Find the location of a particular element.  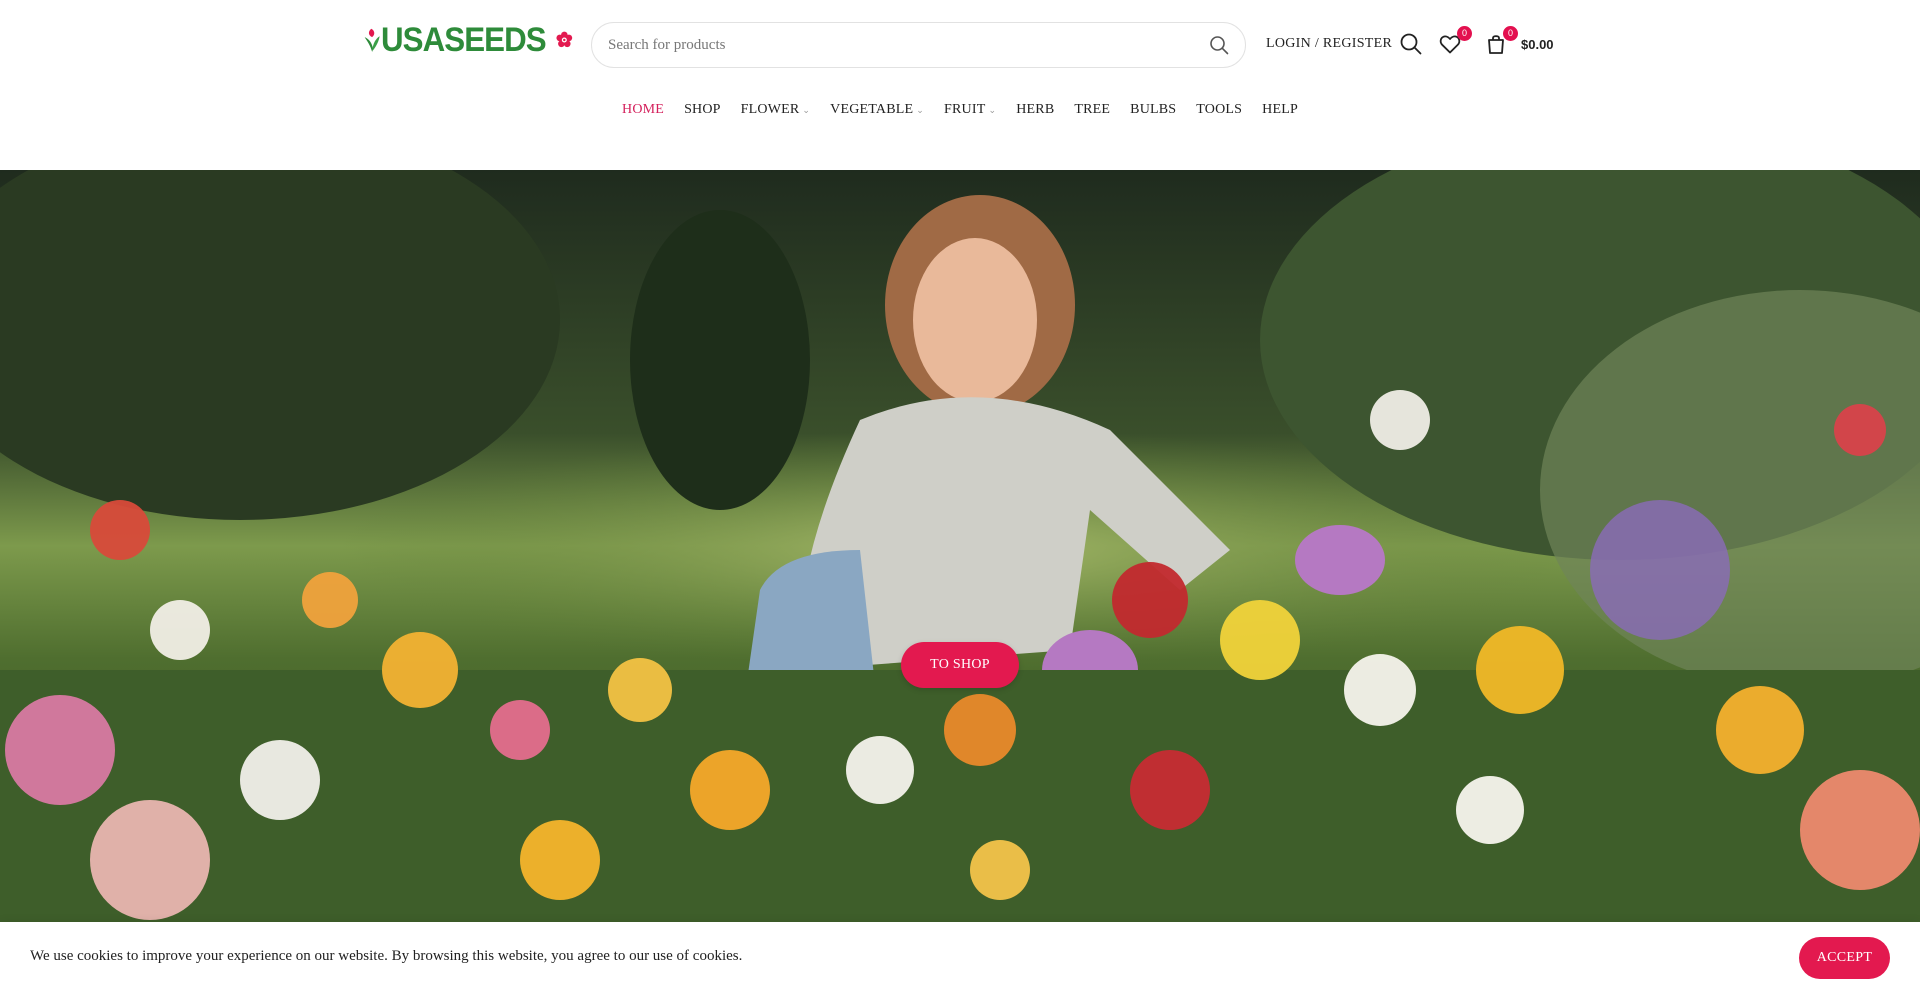

search-bar is located at coordinates (918, 45).